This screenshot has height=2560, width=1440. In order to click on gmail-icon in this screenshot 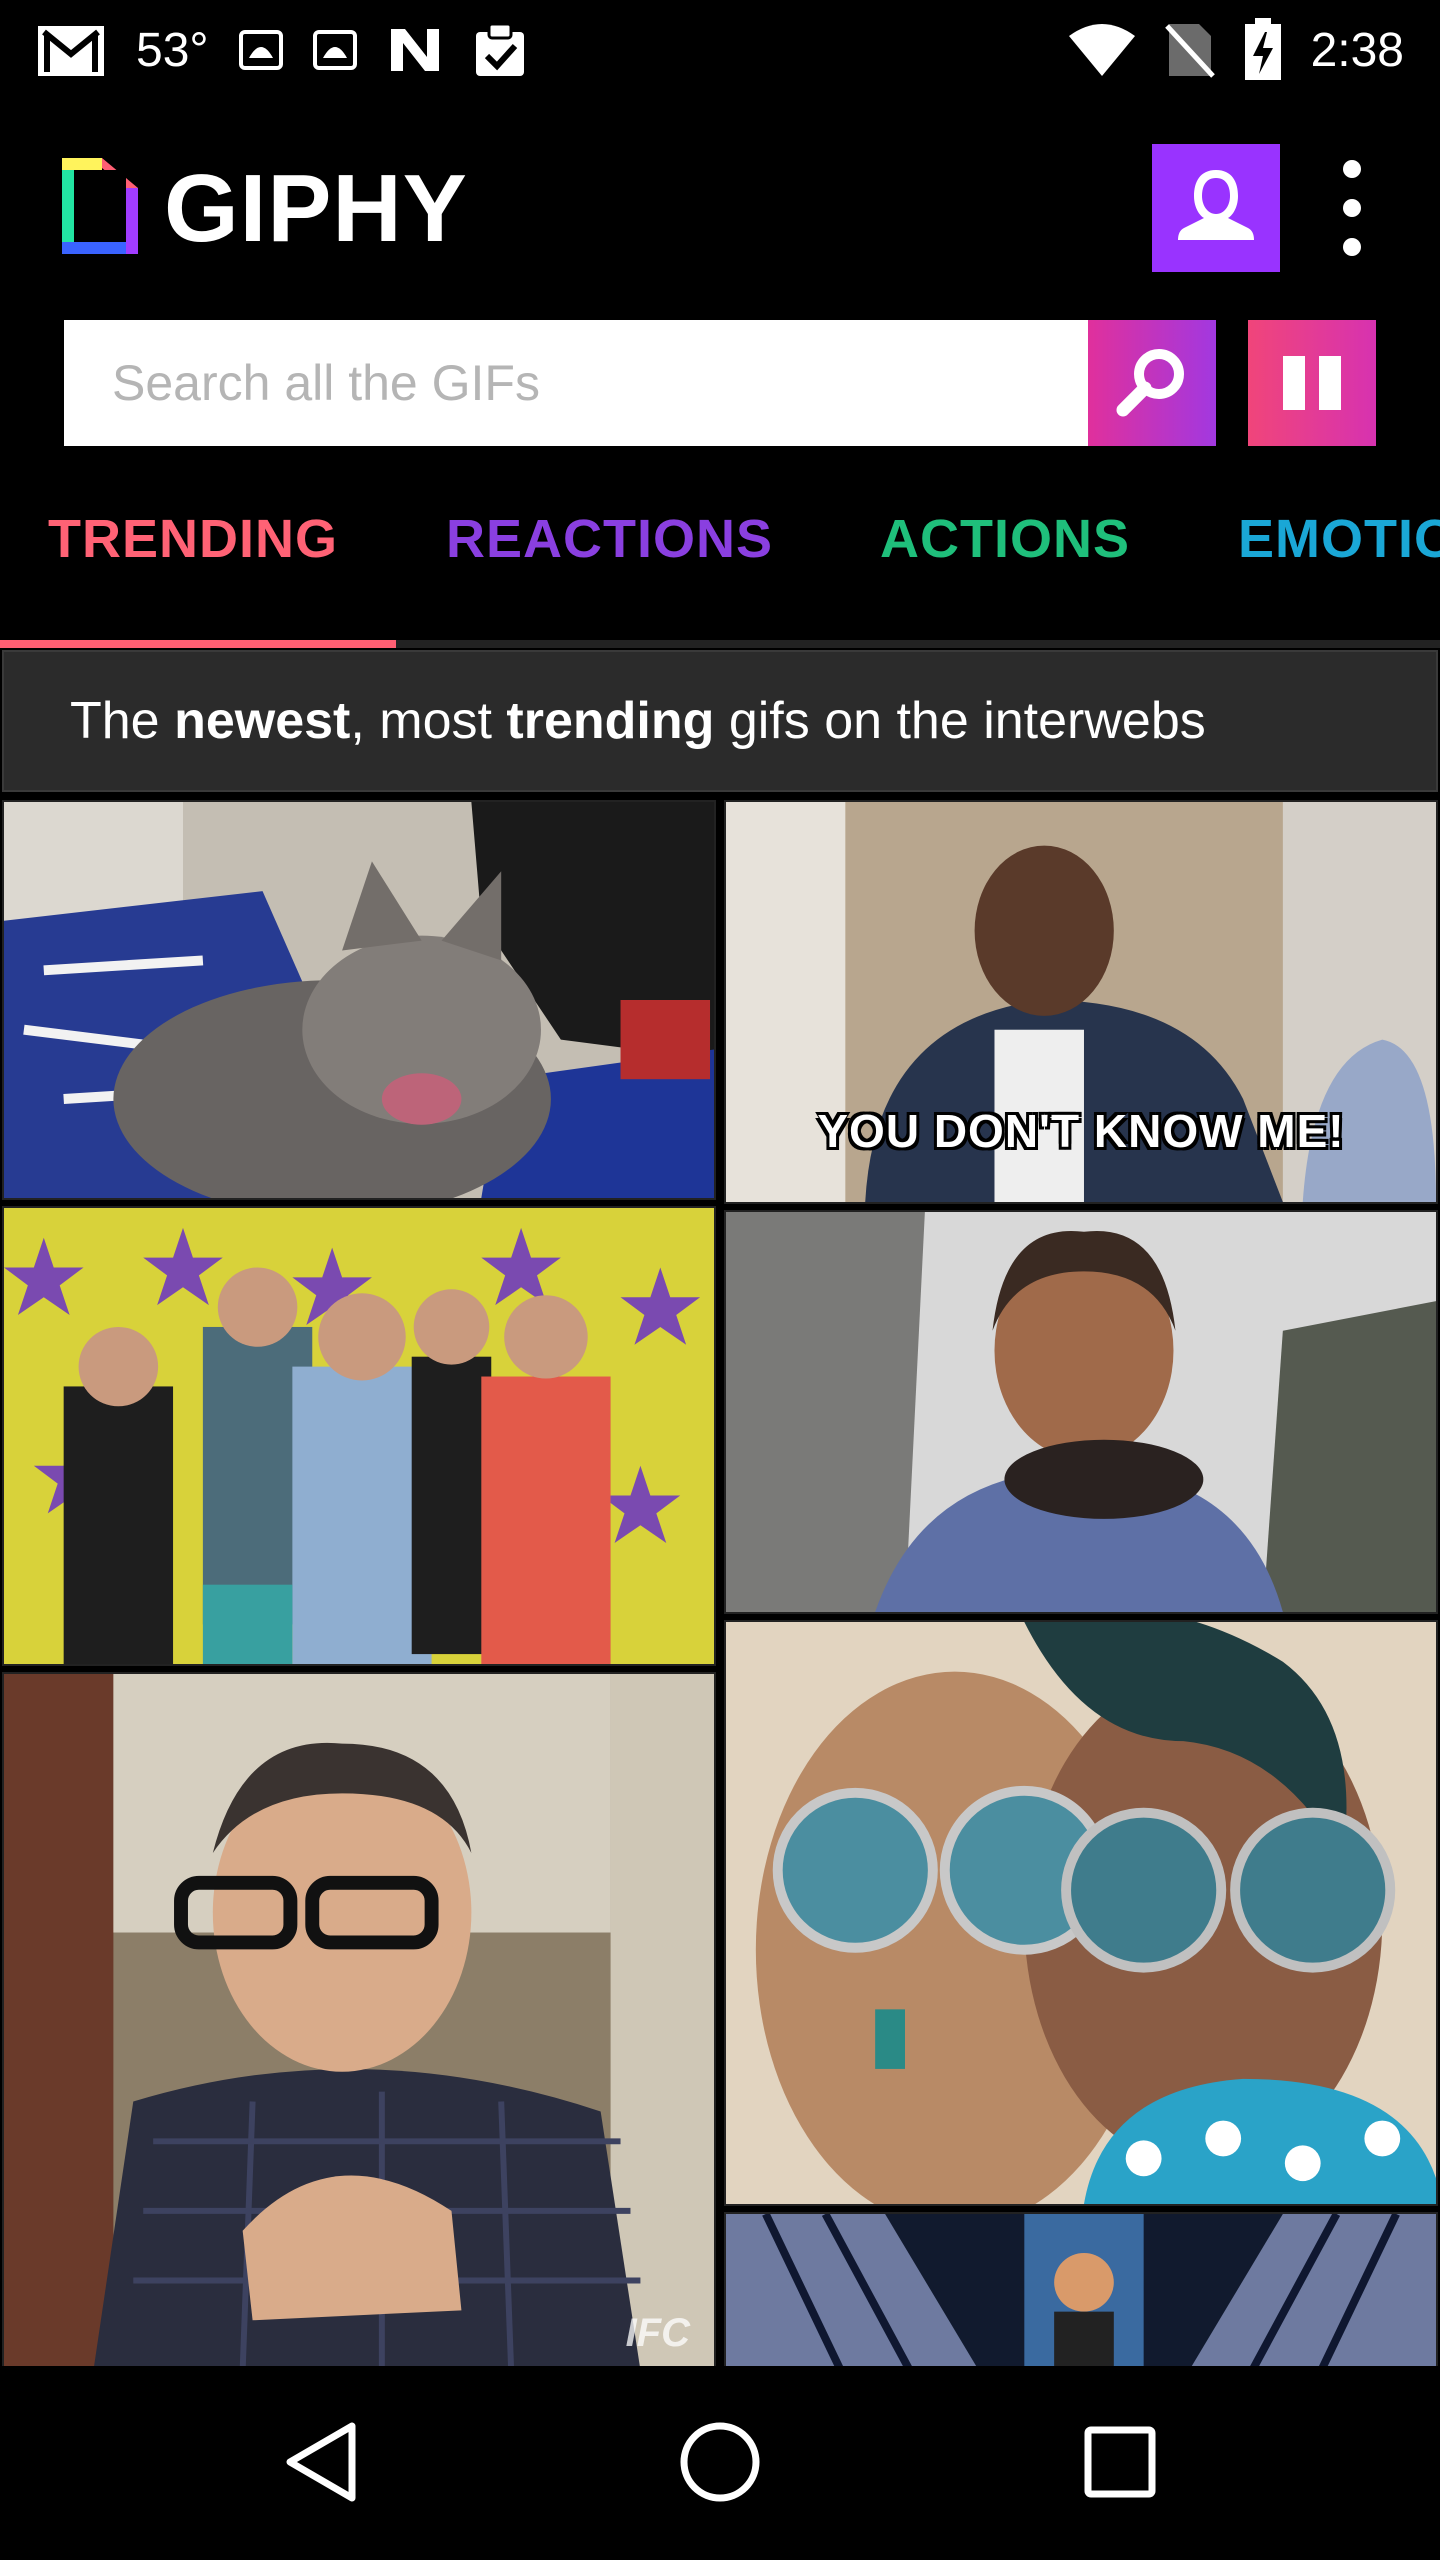, I will do `click(71, 50)`.